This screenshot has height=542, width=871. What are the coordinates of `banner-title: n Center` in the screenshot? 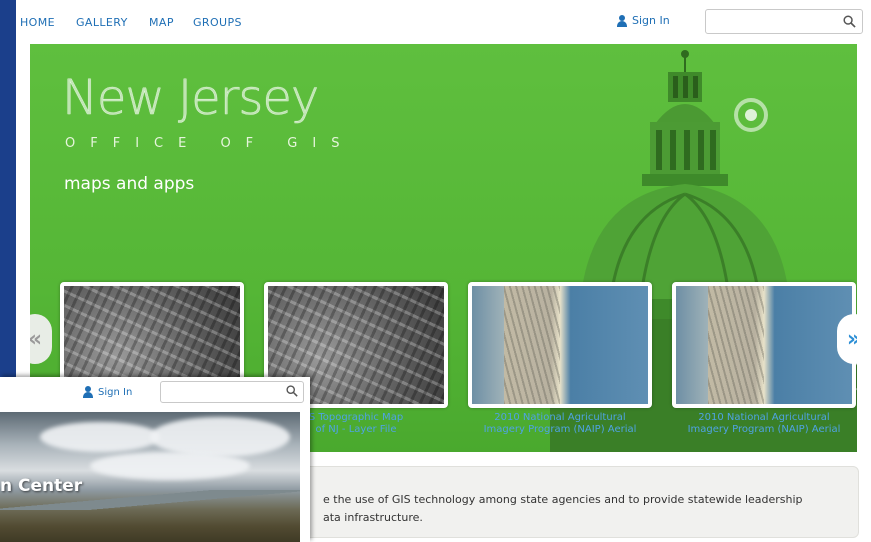 It's located at (41, 486).